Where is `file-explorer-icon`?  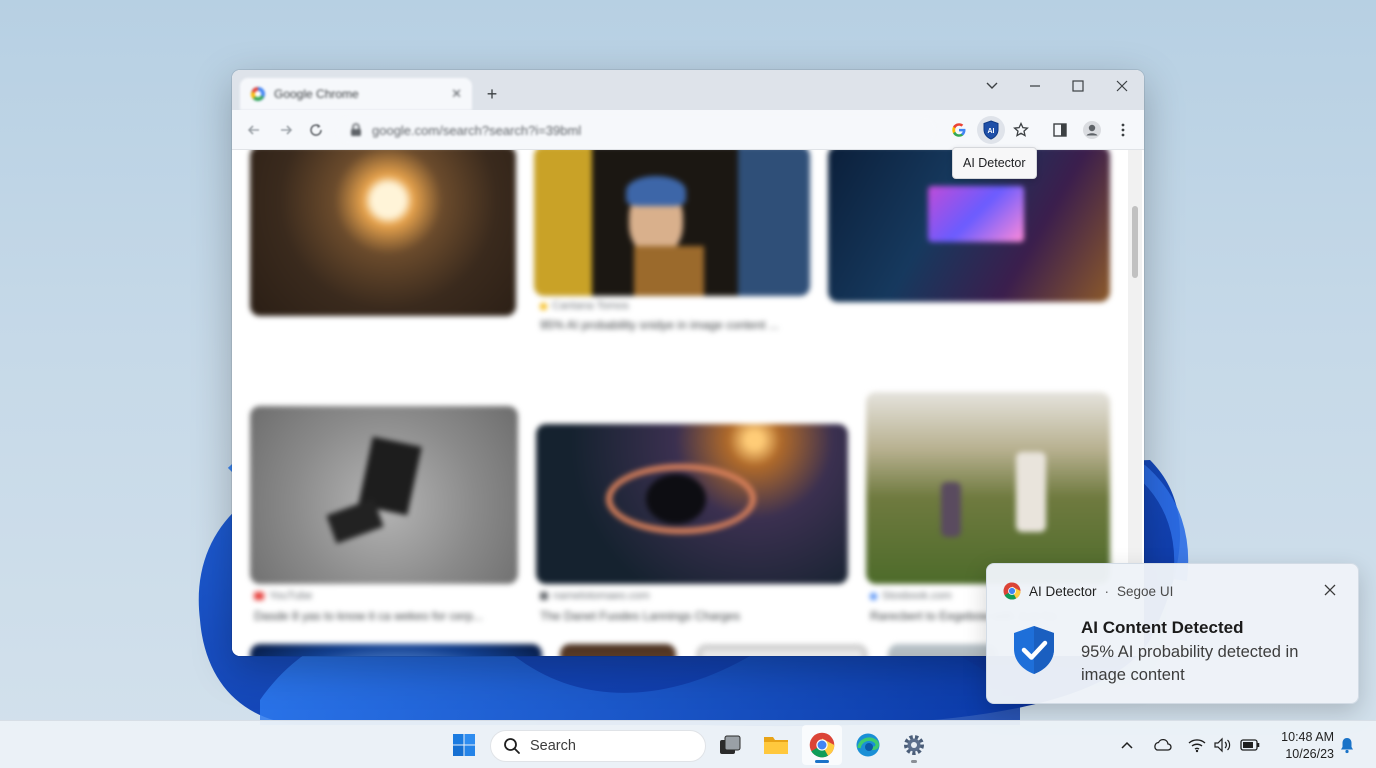 file-explorer-icon is located at coordinates (776, 745).